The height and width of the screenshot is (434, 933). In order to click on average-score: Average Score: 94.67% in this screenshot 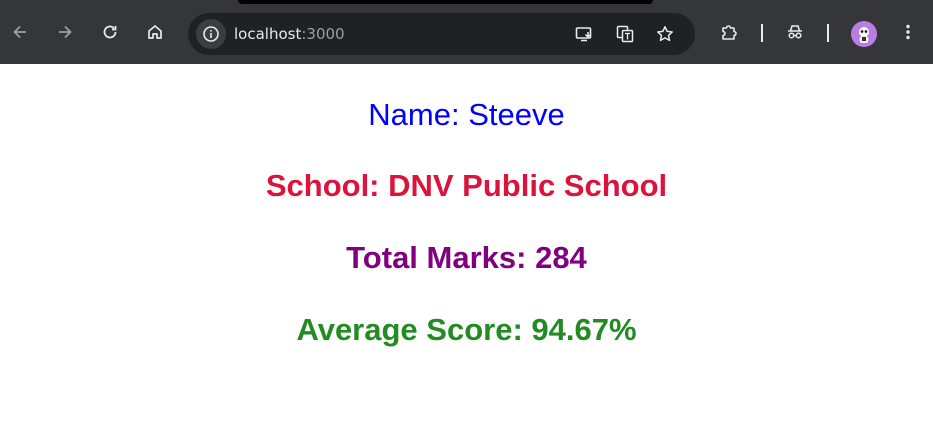, I will do `click(466, 329)`.